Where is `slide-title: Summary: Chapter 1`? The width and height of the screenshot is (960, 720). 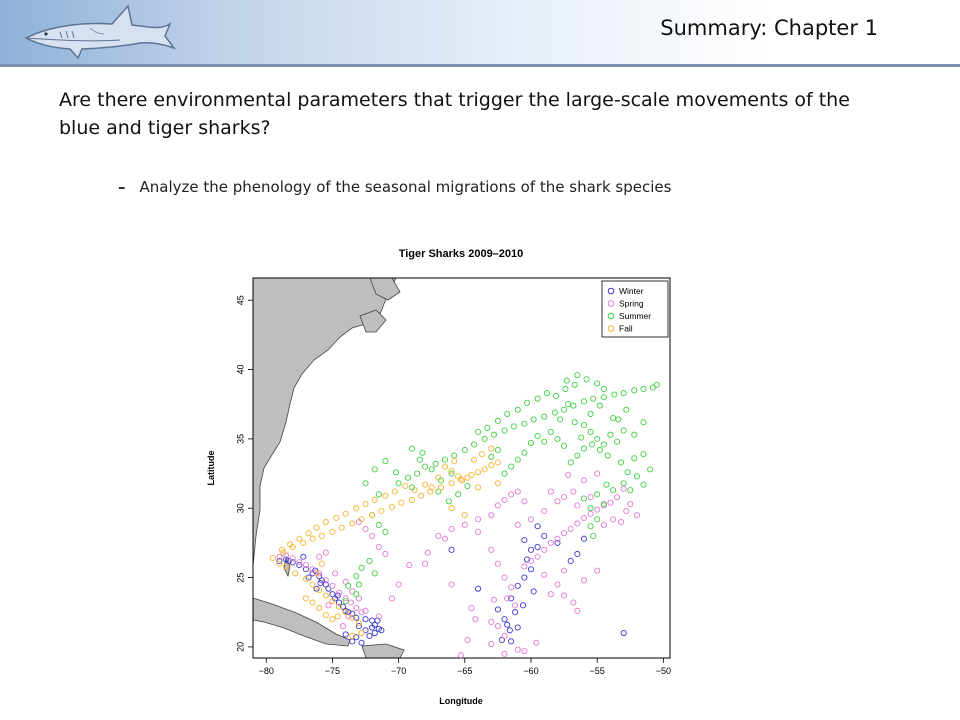 slide-title: Summary: Chapter 1 is located at coordinates (769, 28).